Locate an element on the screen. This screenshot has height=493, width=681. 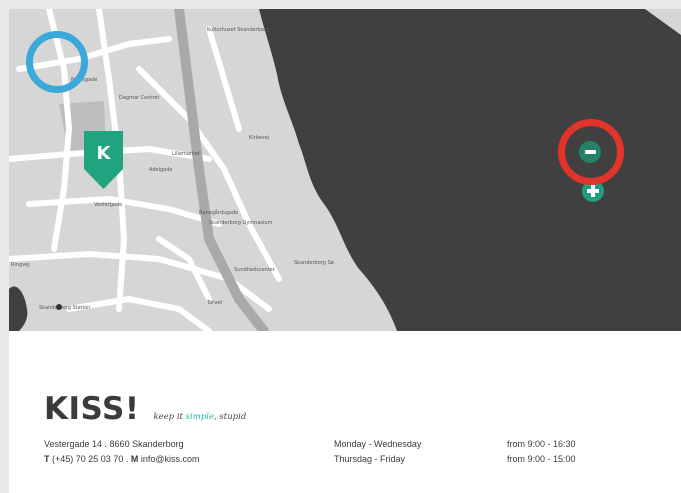
map-label: Adelgade is located at coordinates (160, 170).